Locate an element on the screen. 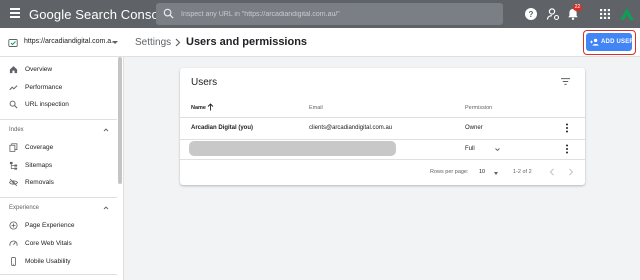  breadcrumb-settings: Settings is located at coordinates (153, 42).